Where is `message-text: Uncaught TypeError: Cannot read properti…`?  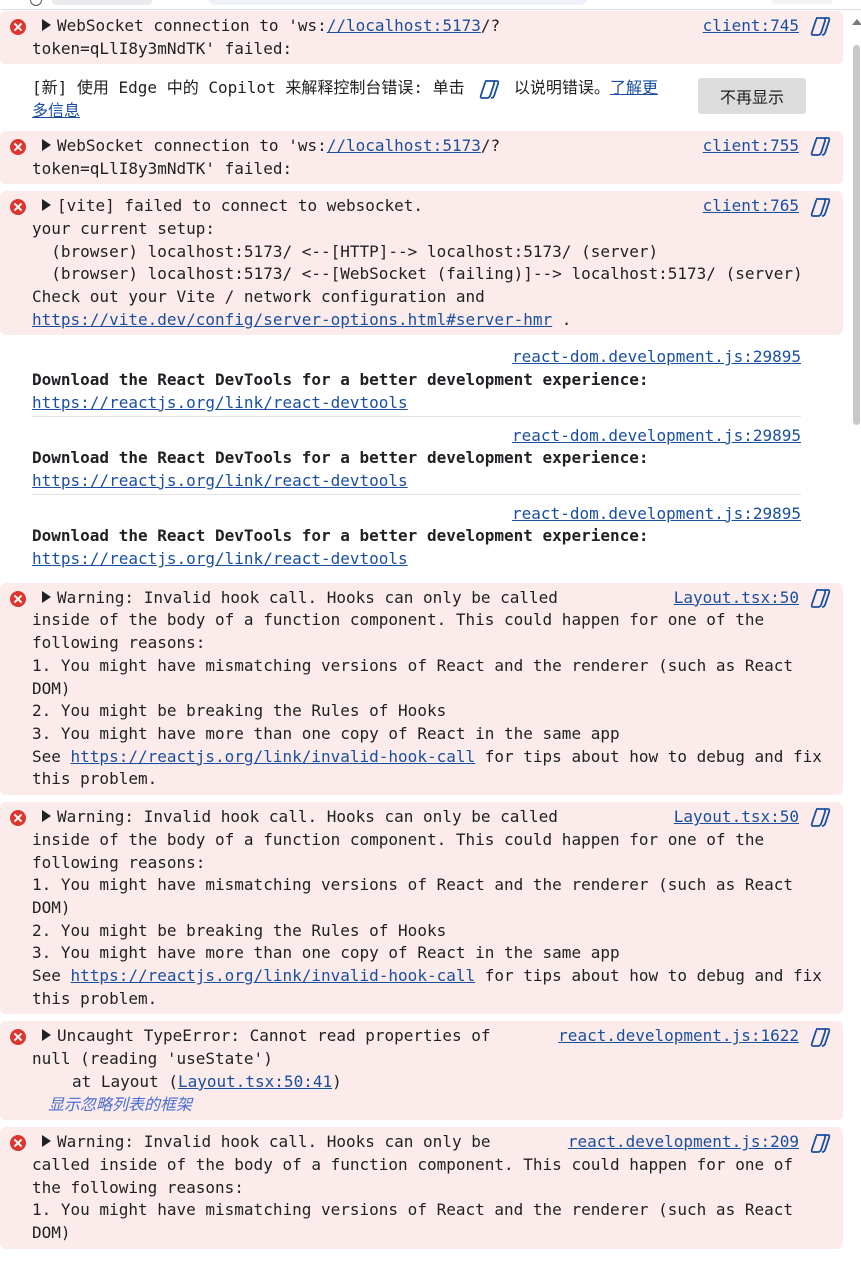 message-text: Uncaught TypeError: Cannot read properti… is located at coordinates (274, 1036).